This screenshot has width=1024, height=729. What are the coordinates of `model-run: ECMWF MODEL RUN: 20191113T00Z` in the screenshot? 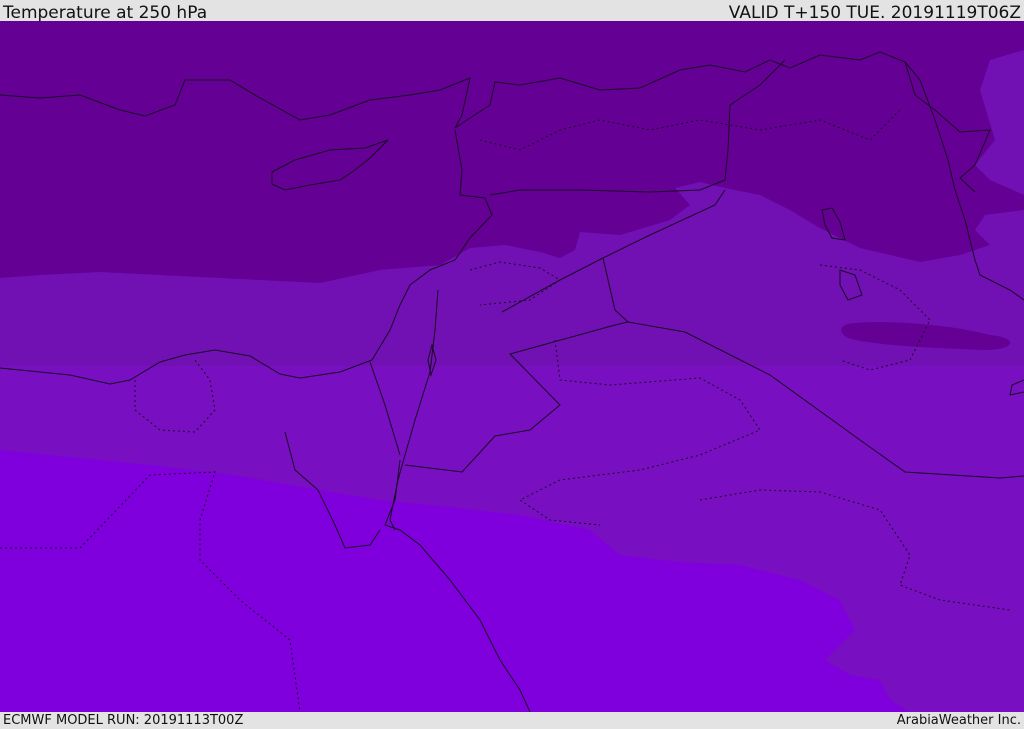 It's located at (123, 720).